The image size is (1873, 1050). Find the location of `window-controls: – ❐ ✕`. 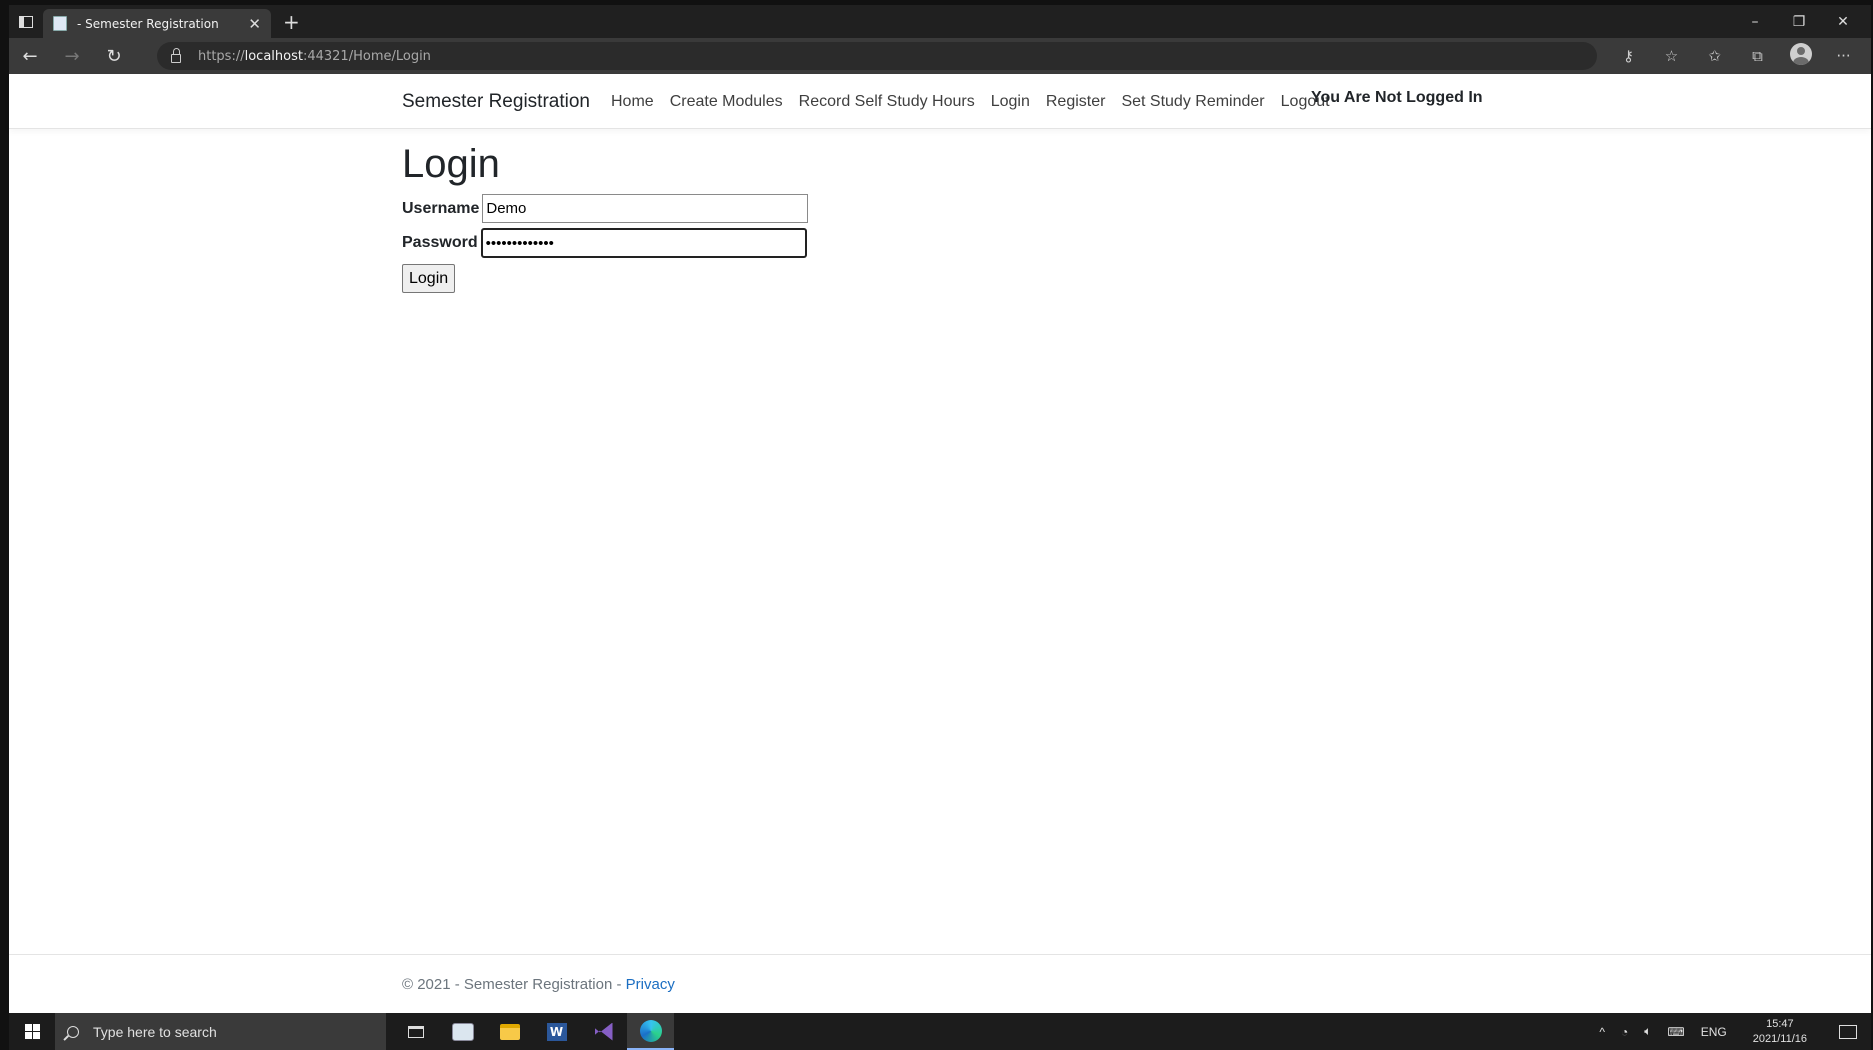

window-controls: – ❐ ✕ is located at coordinates (1799, 21).